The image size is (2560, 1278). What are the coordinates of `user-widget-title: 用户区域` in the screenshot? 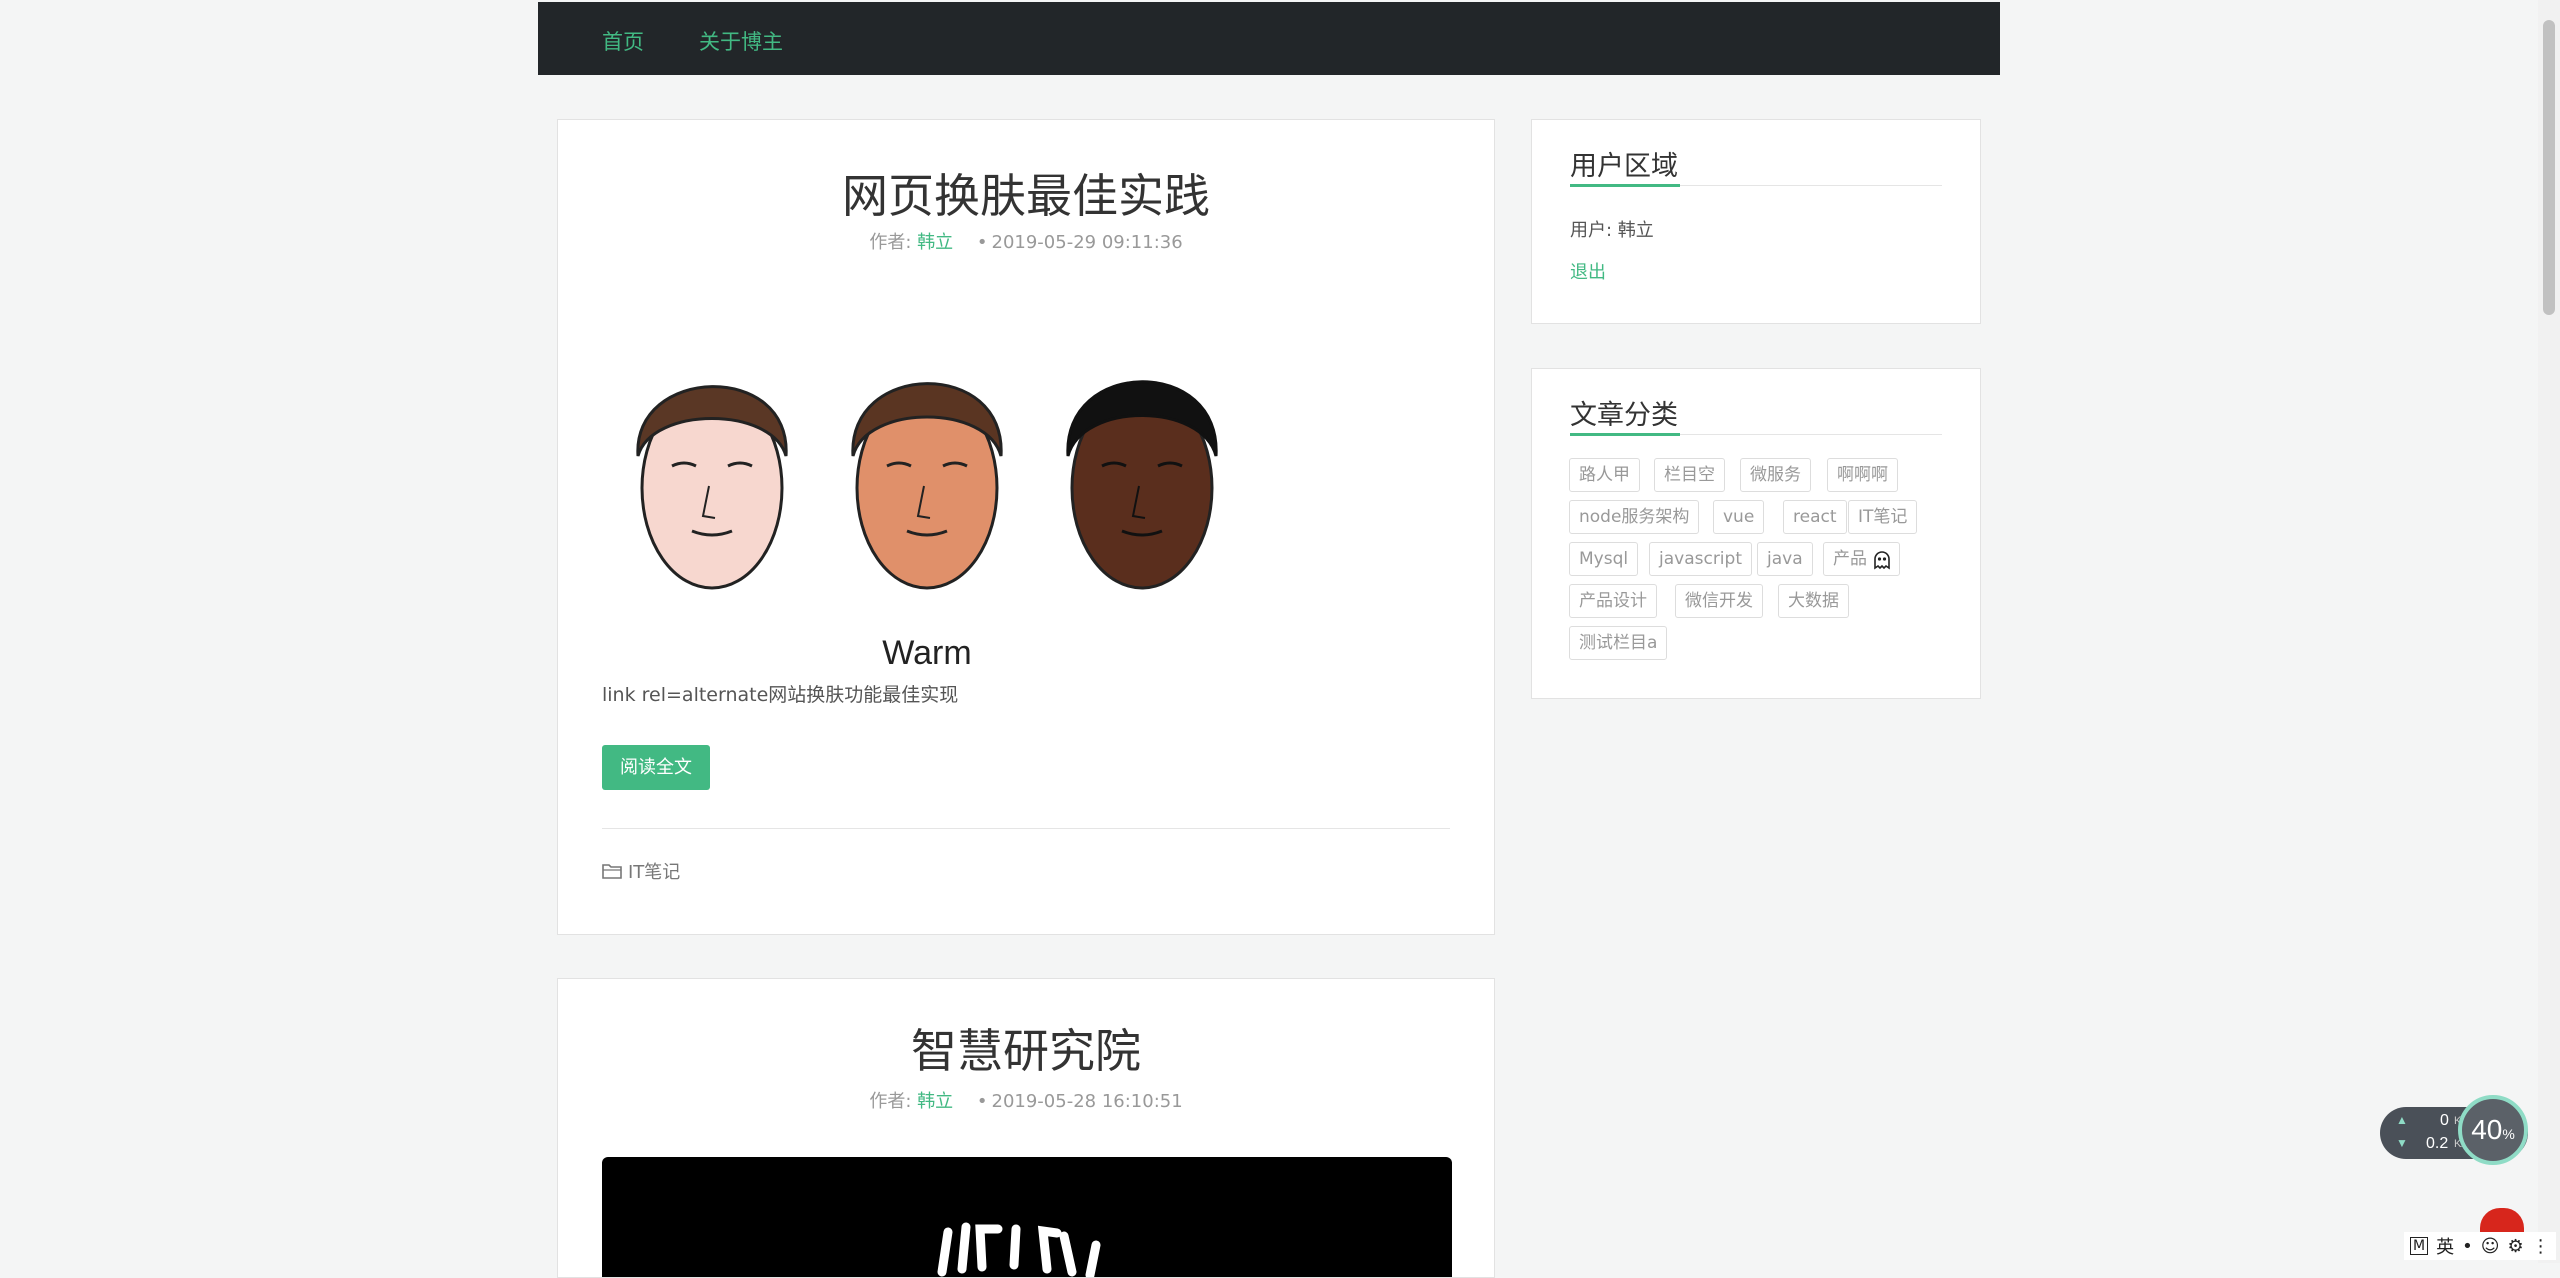 It's located at (1624, 166).